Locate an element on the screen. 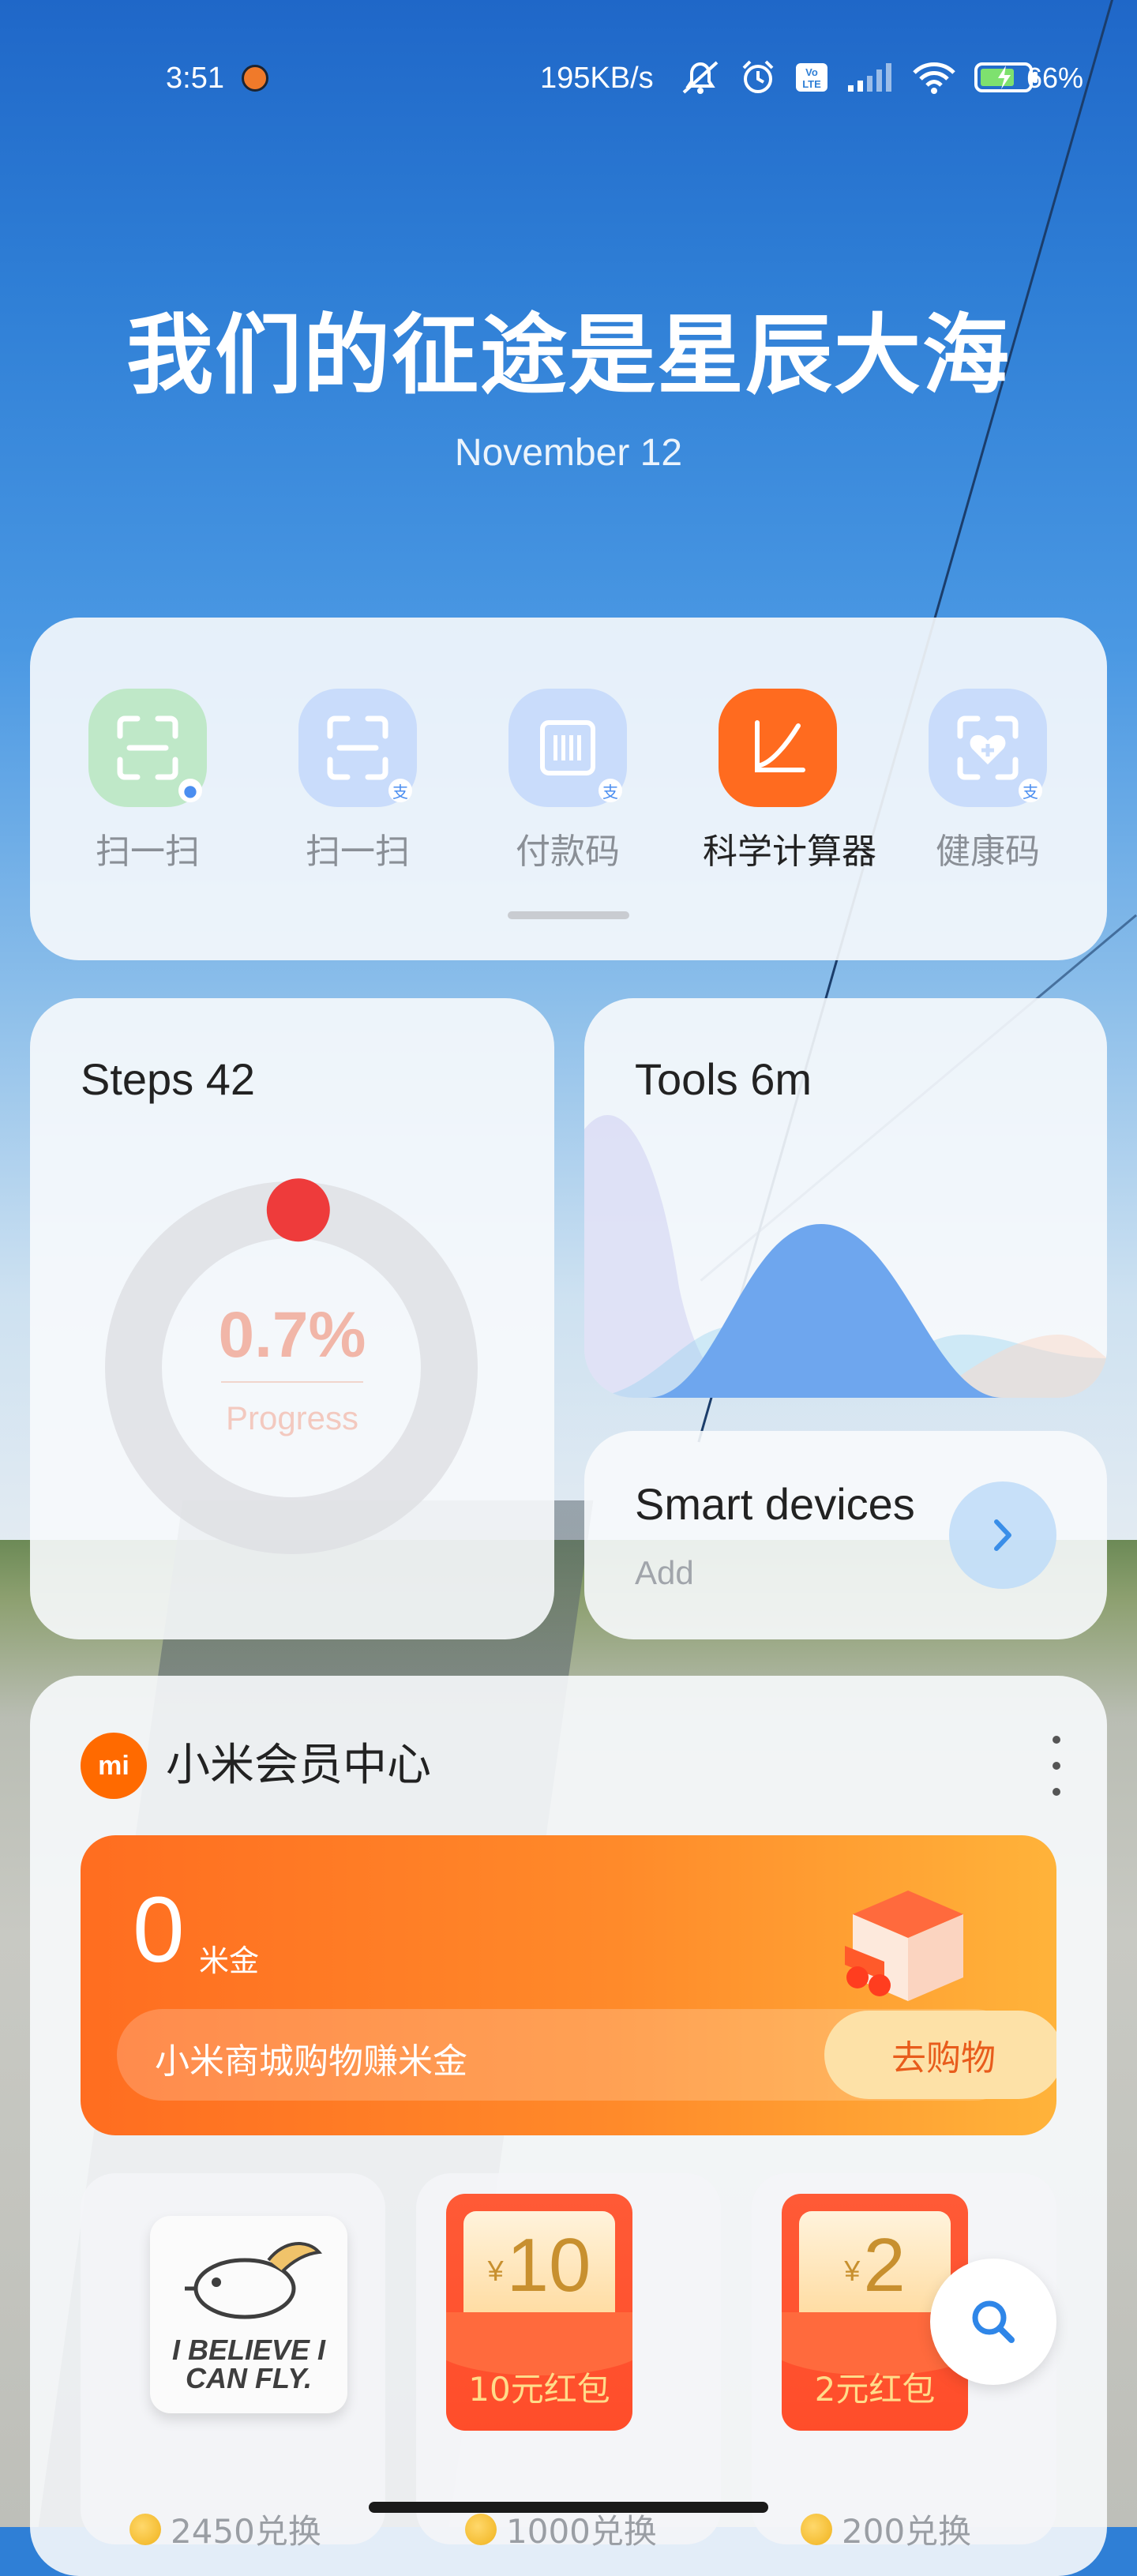 This screenshot has height=2576, width=1137. steps-progress-value: 0.7% is located at coordinates (292, 1335).